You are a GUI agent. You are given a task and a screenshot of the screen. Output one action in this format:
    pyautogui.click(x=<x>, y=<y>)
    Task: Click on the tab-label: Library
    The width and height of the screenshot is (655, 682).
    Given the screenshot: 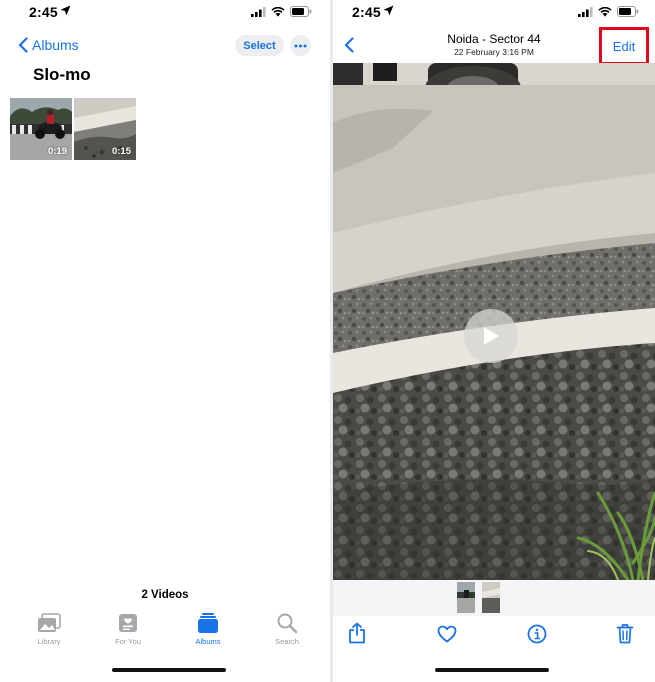 What is the action you would take?
    pyautogui.click(x=49, y=641)
    